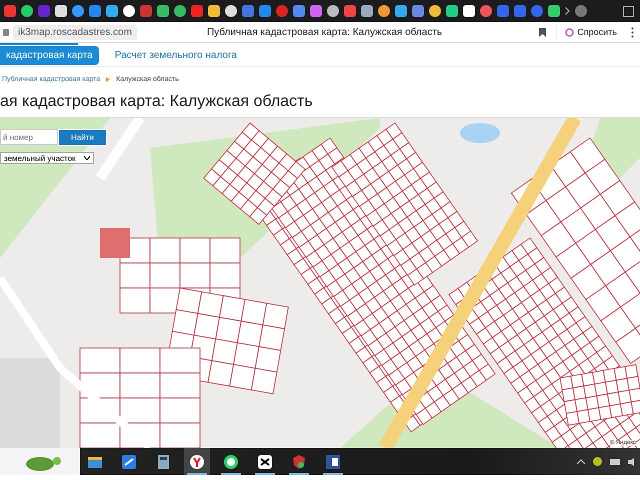 The image size is (640, 480). I want to click on browser-icon, so click(197, 461).